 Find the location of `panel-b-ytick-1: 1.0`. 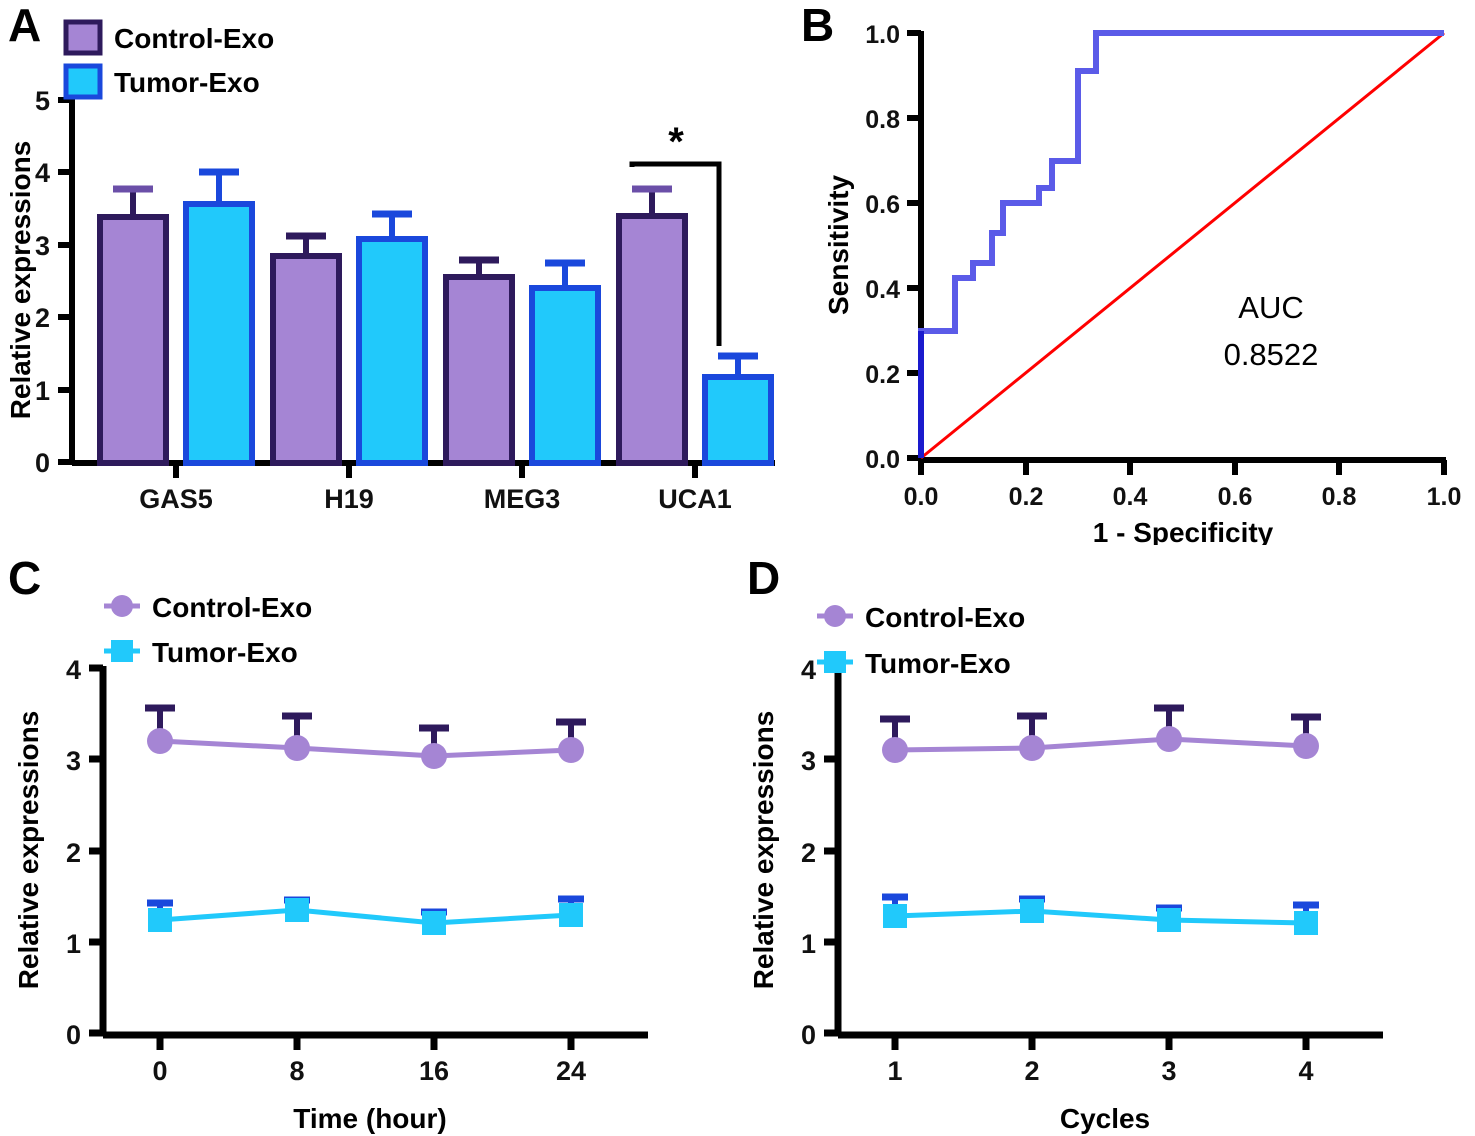

panel-b-ytick-1: 1.0 is located at coordinates (882, 35).